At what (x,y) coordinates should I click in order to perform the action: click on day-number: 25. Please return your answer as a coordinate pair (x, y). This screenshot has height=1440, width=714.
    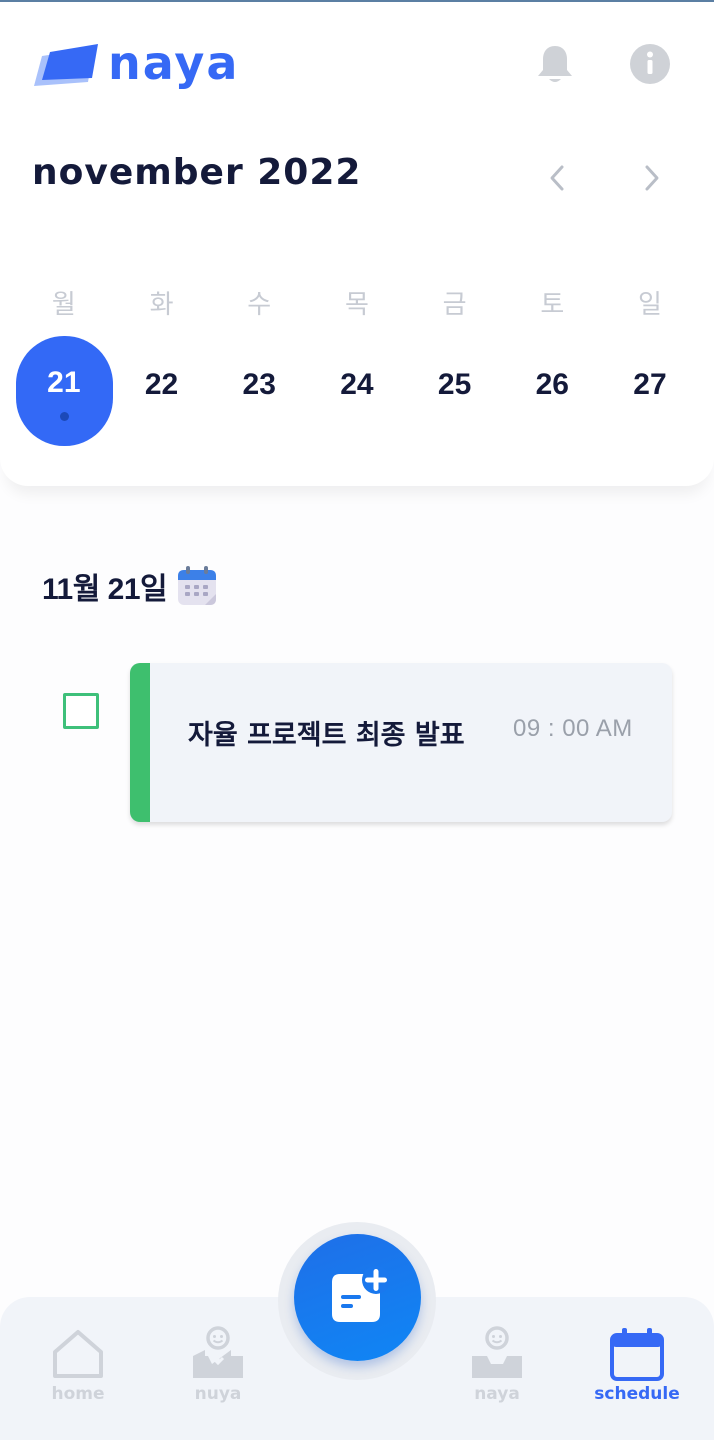
    Looking at the image, I should click on (454, 384).